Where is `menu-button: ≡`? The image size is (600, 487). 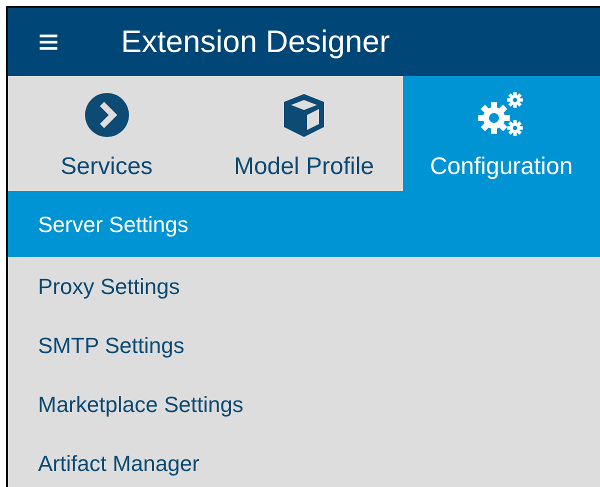 menu-button: ≡ is located at coordinates (49, 42).